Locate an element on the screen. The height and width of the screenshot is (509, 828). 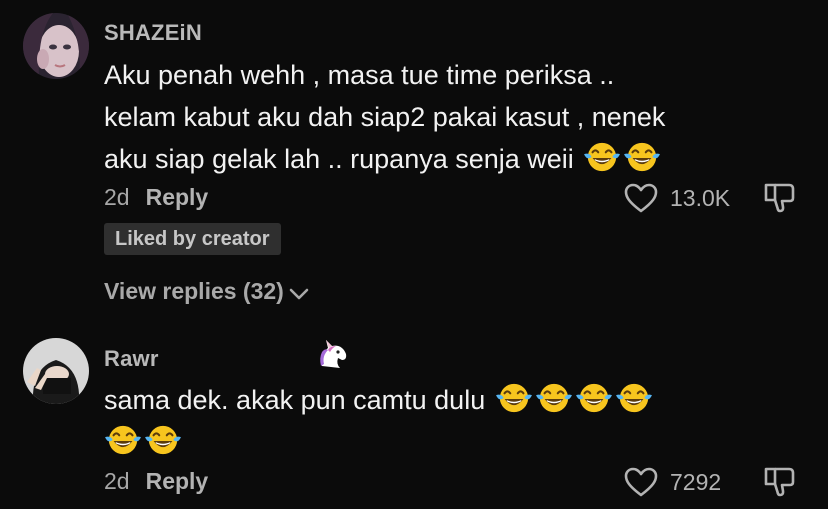
comment-text-line: sama dek. akak pun camtu dulu is located at coordinates (414, 400).